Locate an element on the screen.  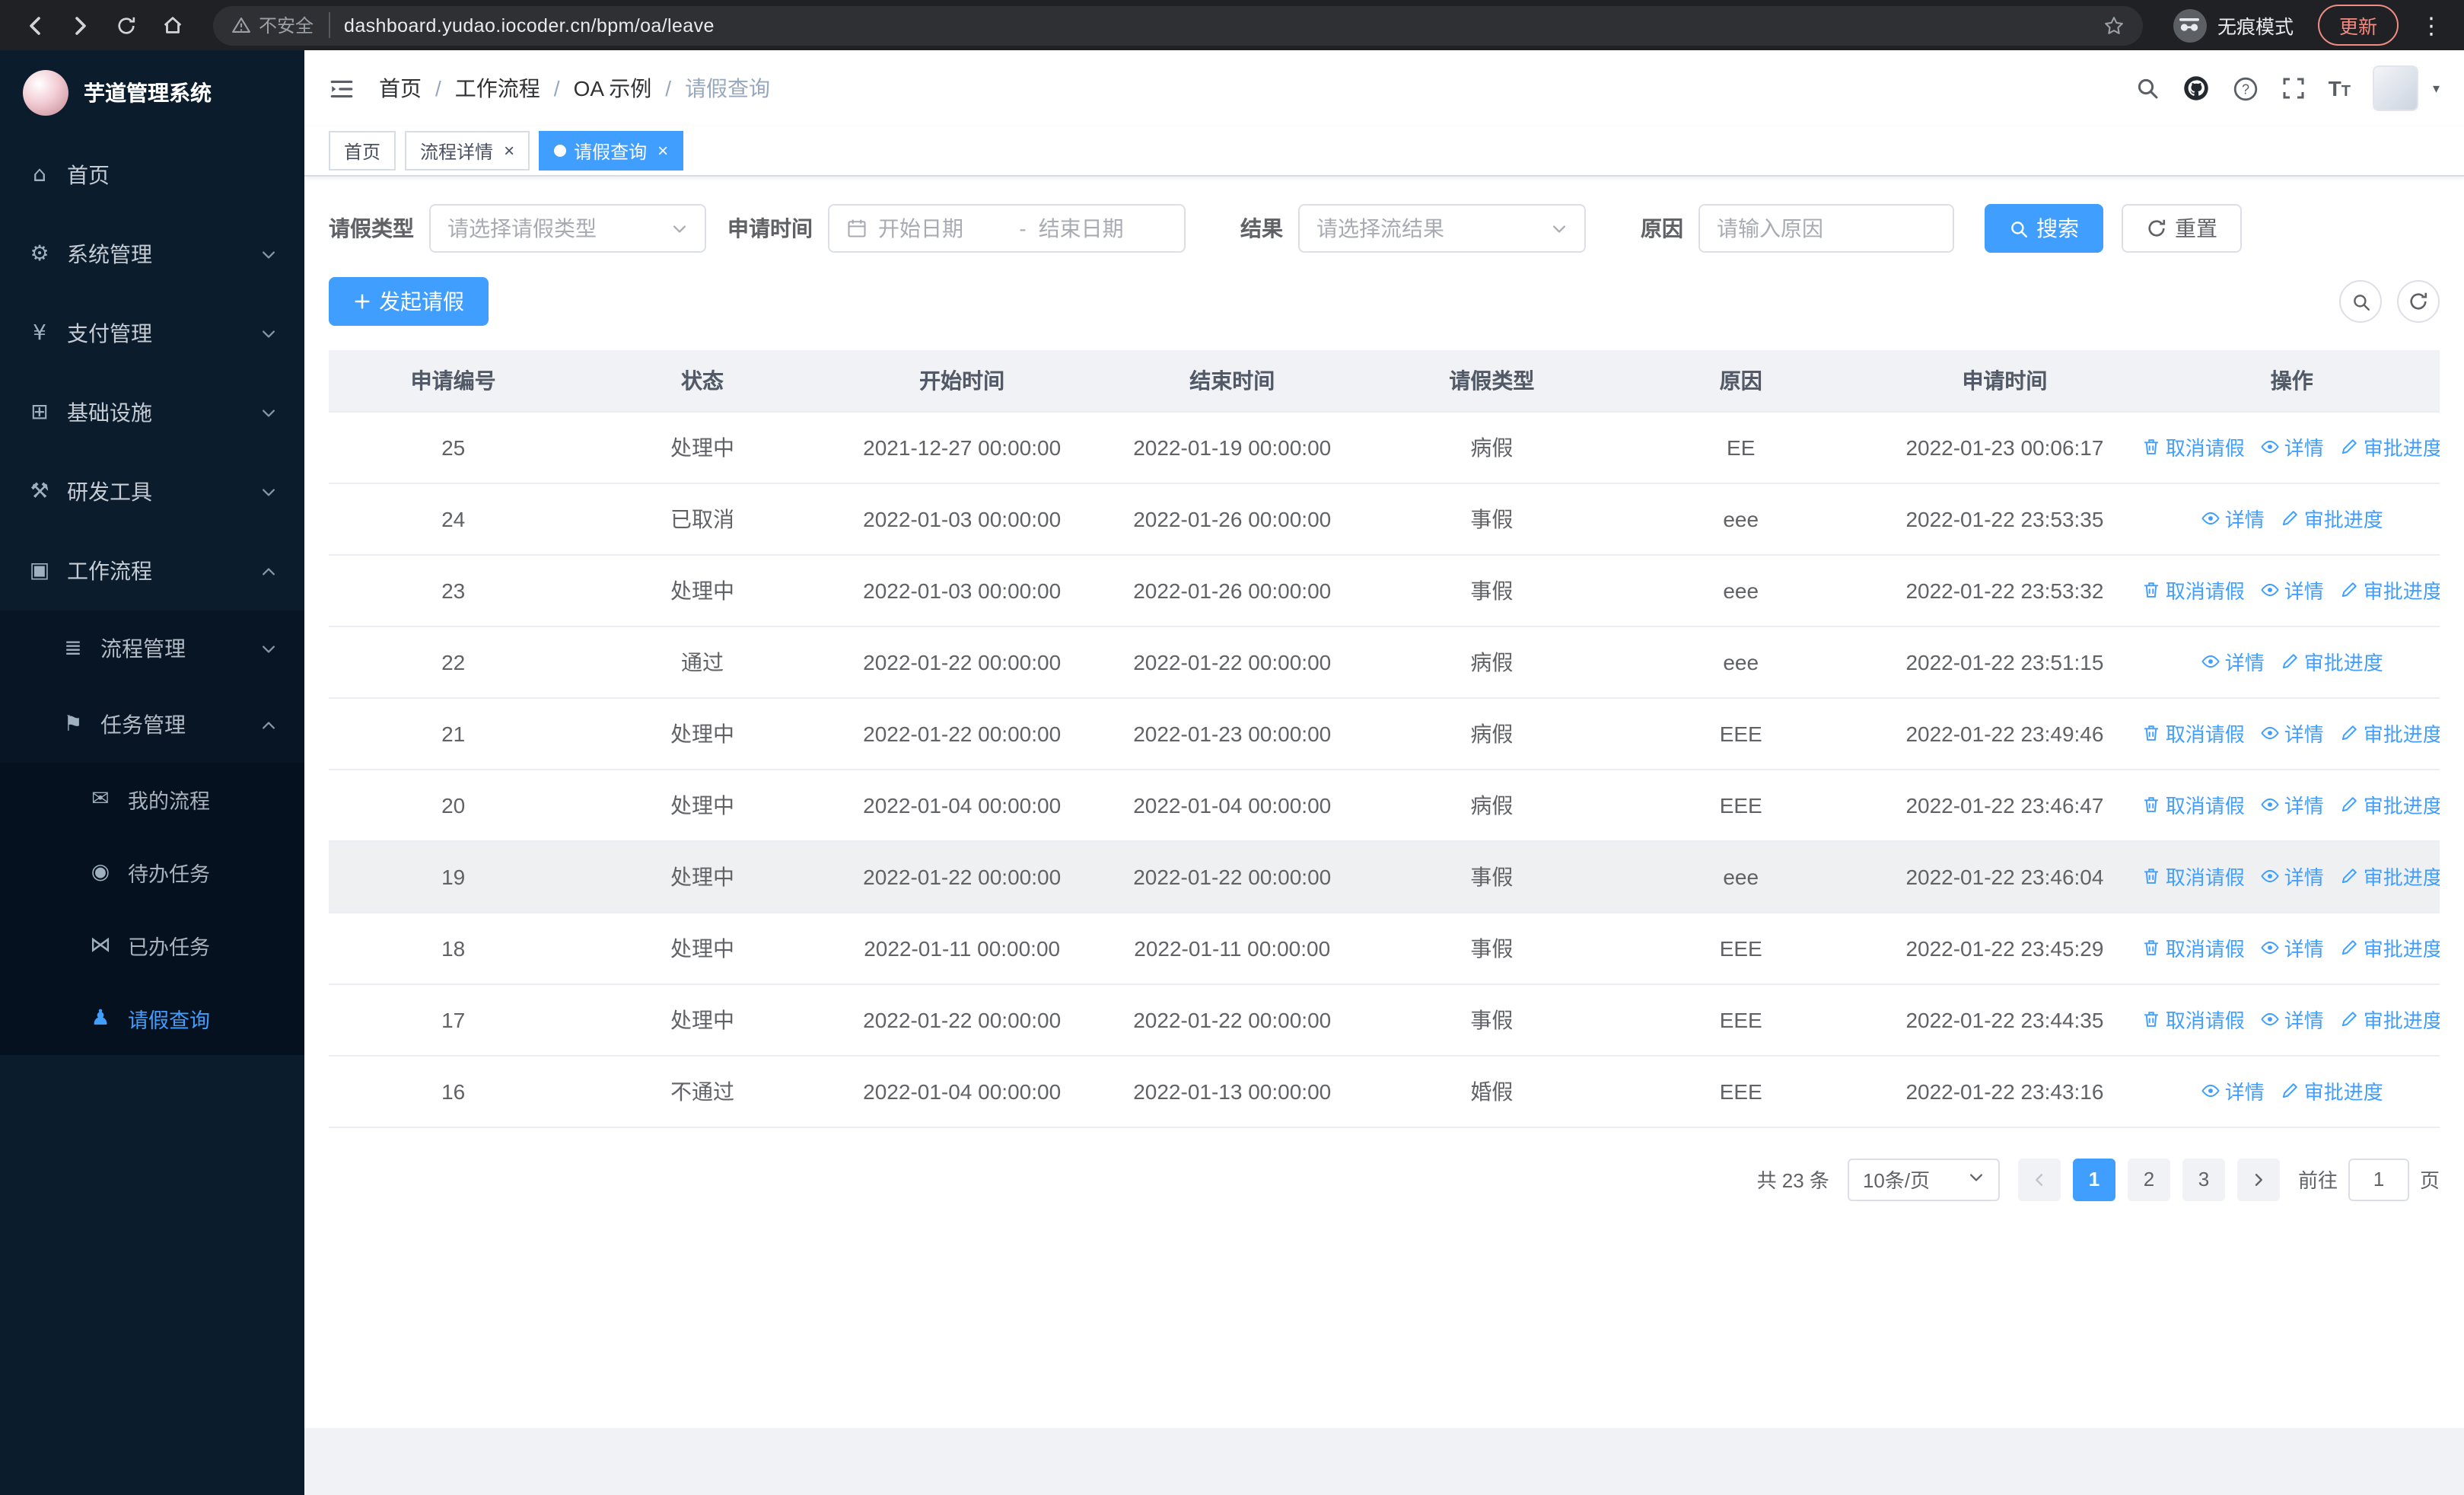
reason-input is located at coordinates (1826, 228).